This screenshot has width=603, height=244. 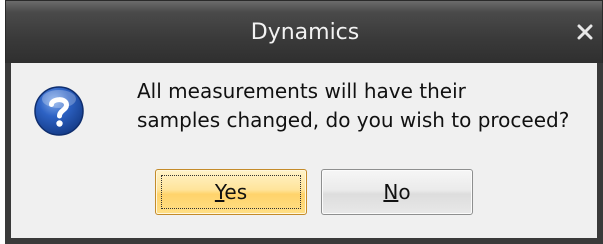 I want to click on no-label-rest: o, so click(x=404, y=192).